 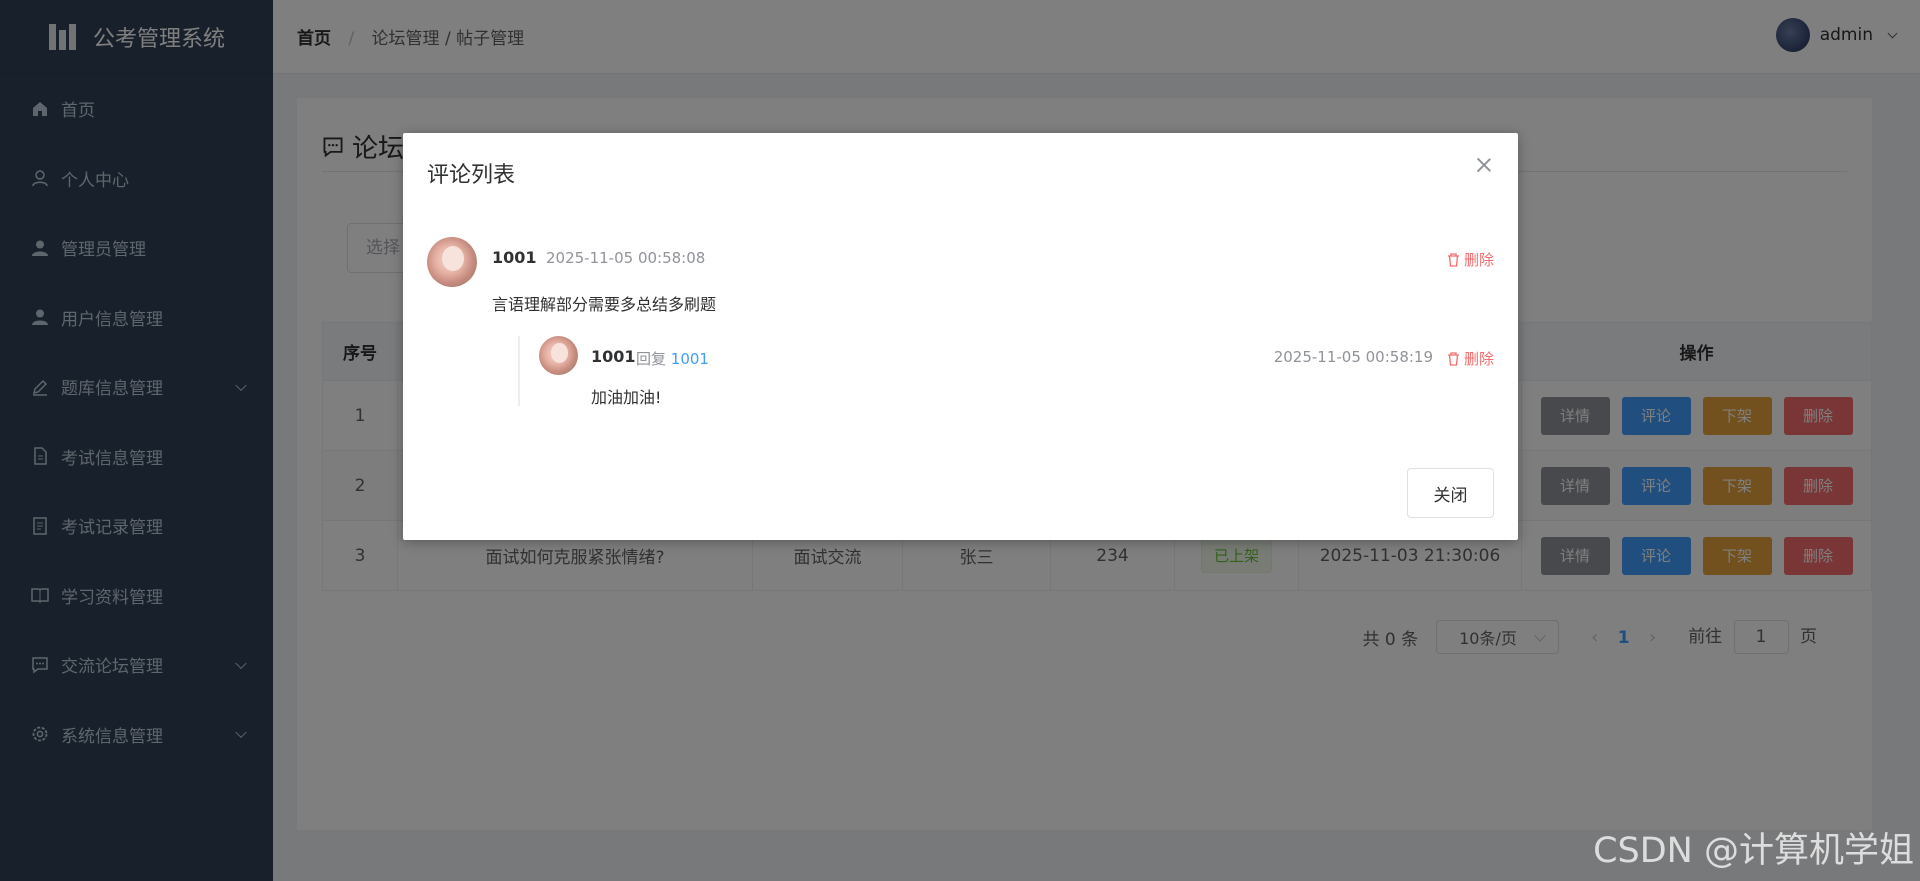 What do you see at coordinates (604, 304) in the screenshot?
I see `comment-text: 言语理解部分需要多总结多刷题` at bounding box center [604, 304].